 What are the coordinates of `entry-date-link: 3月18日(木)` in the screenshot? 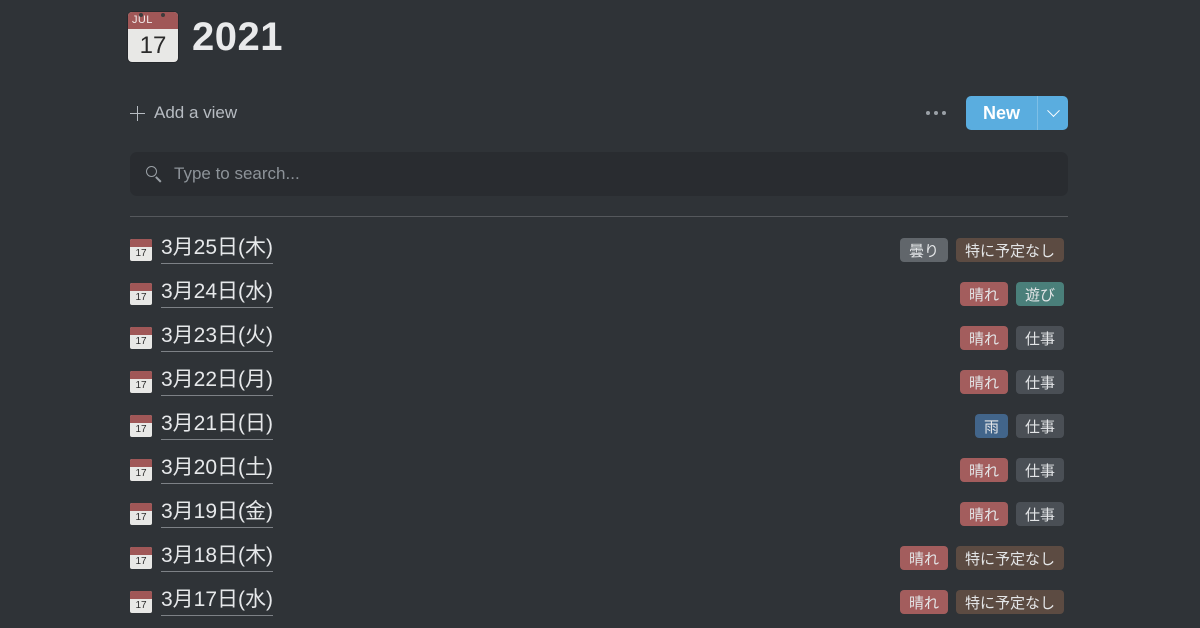 It's located at (217, 558).